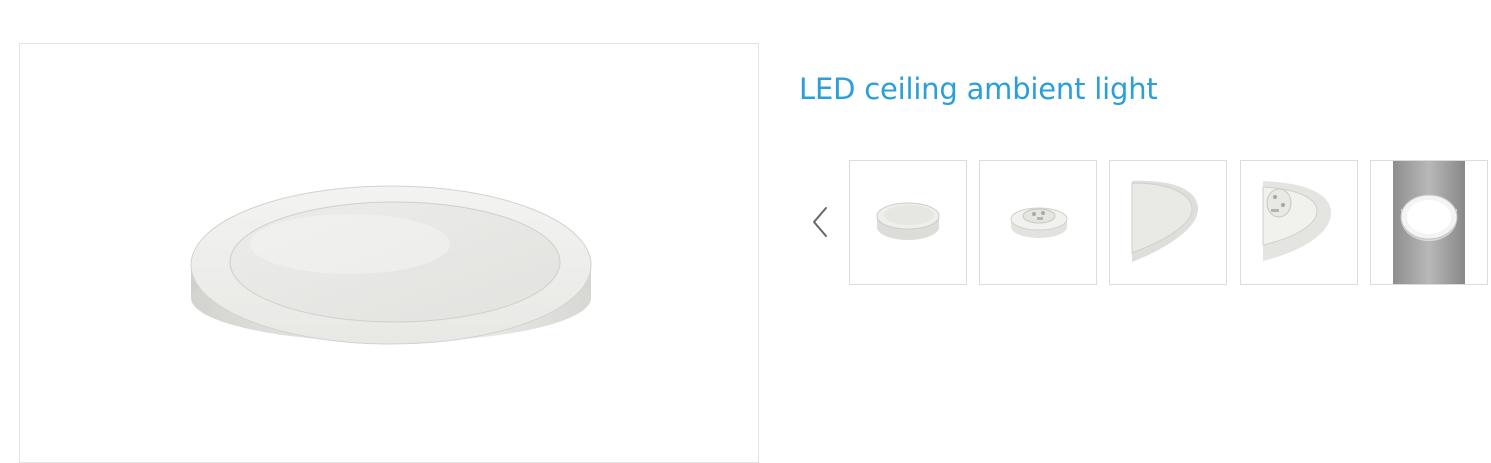 This screenshot has height=463, width=1491. What do you see at coordinates (391, 265) in the screenshot?
I see `led-panel-illustration` at bounding box center [391, 265].